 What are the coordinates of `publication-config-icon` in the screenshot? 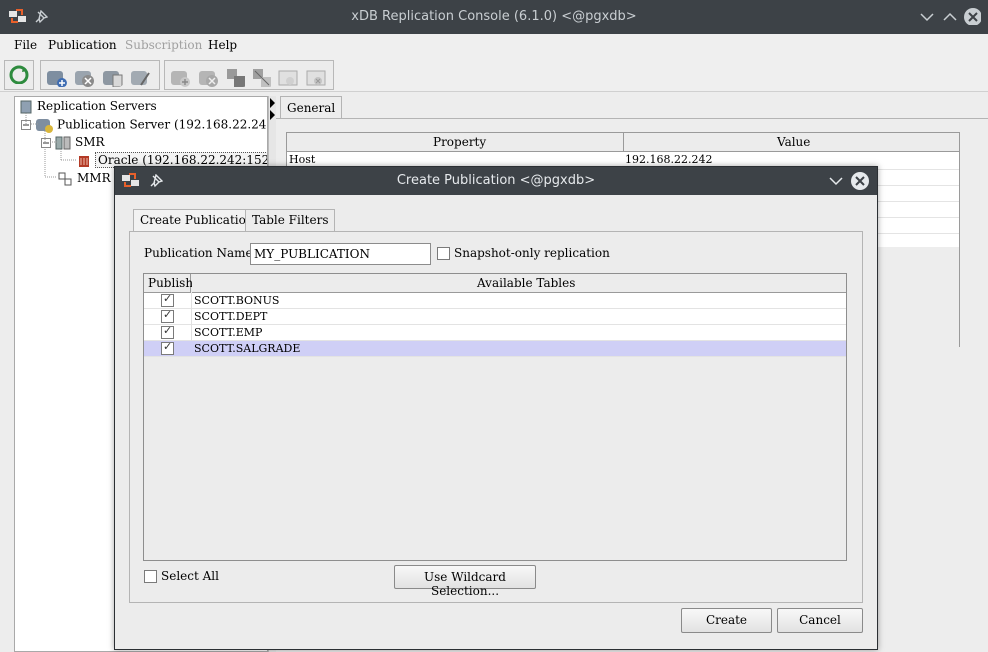 It's located at (140, 77).